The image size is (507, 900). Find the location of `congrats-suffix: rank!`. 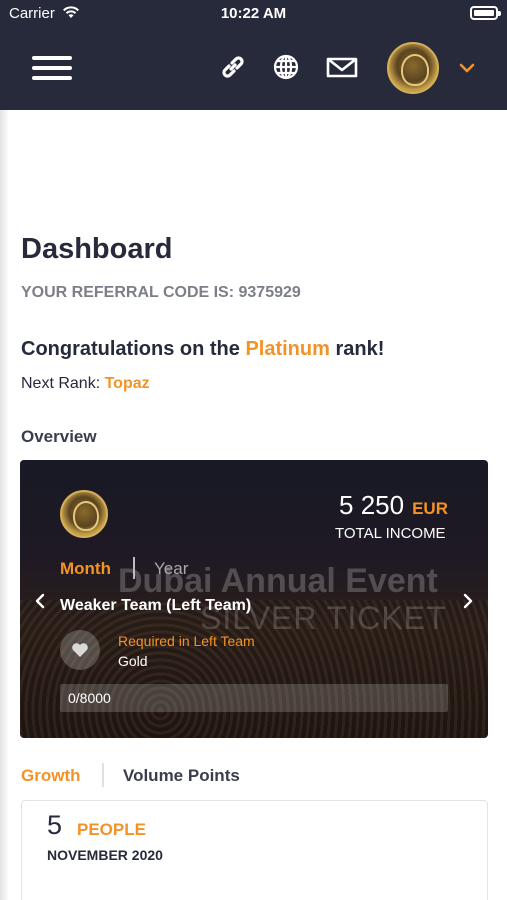

congrats-suffix: rank! is located at coordinates (357, 349).